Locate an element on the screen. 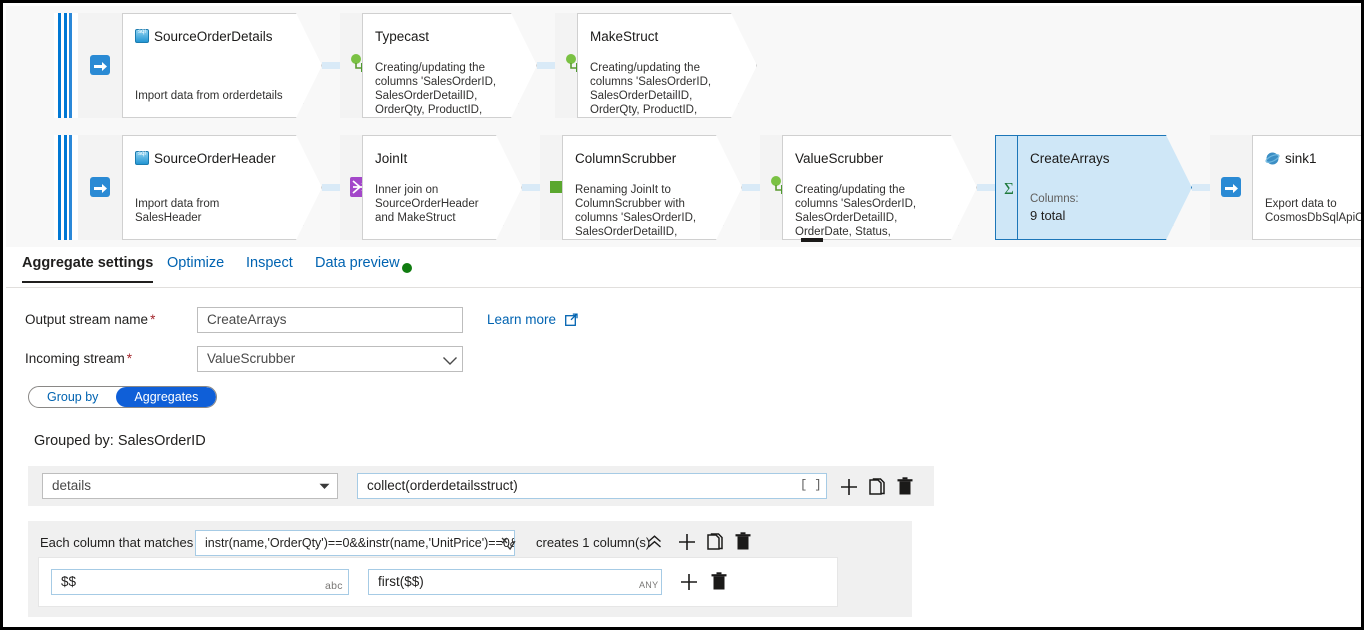 This screenshot has width=1364, height=630. sink-export-icon-gutter is located at coordinates (1231, 187).